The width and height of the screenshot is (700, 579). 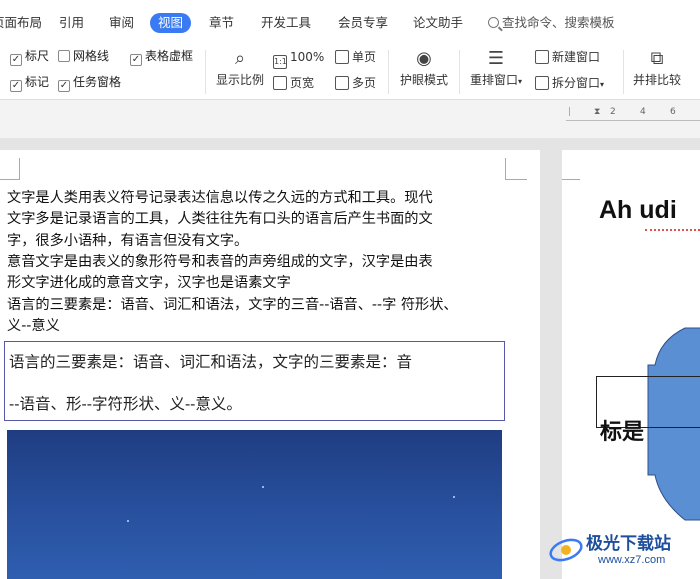 I want to click on body-text-line: 语言的三要素是：语音、词汇和语法，文字的三音--语音、--字 符形状、, so click(x=232, y=305).